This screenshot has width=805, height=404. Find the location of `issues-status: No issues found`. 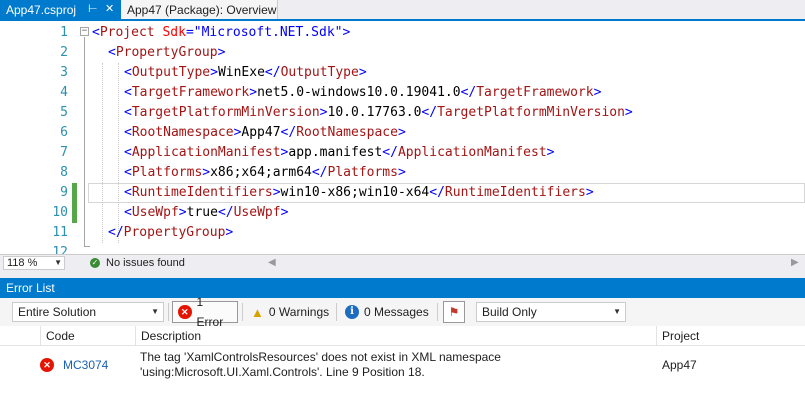

issues-status: No issues found is located at coordinates (145, 263).